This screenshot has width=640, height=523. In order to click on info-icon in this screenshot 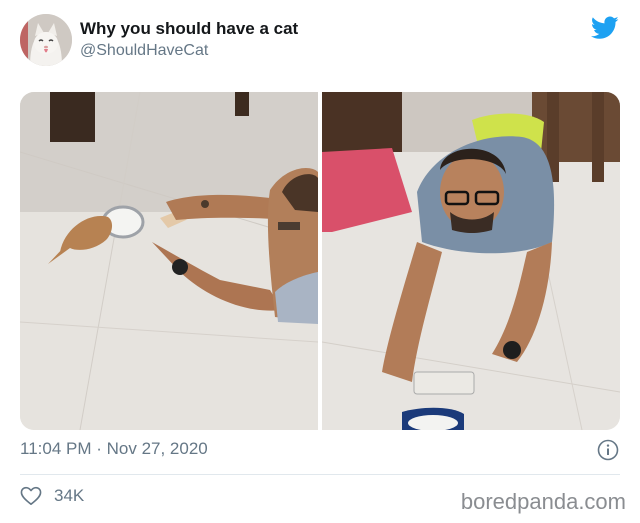, I will do `click(608, 450)`.